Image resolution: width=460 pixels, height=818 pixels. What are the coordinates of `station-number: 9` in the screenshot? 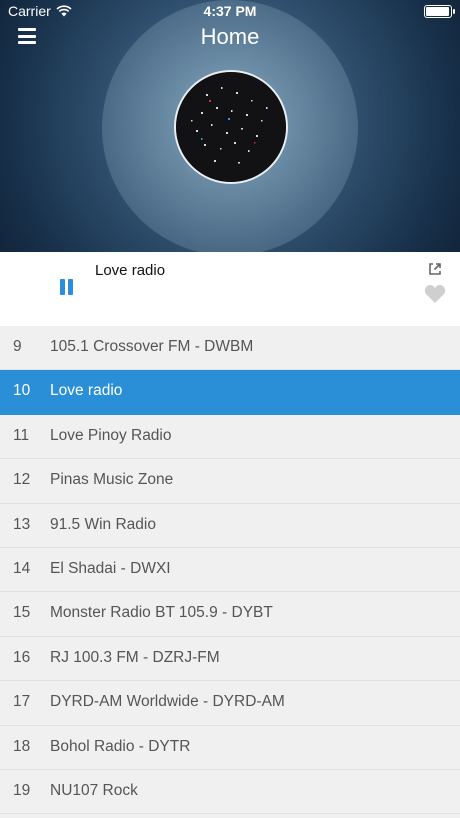 It's located at (17, 346).